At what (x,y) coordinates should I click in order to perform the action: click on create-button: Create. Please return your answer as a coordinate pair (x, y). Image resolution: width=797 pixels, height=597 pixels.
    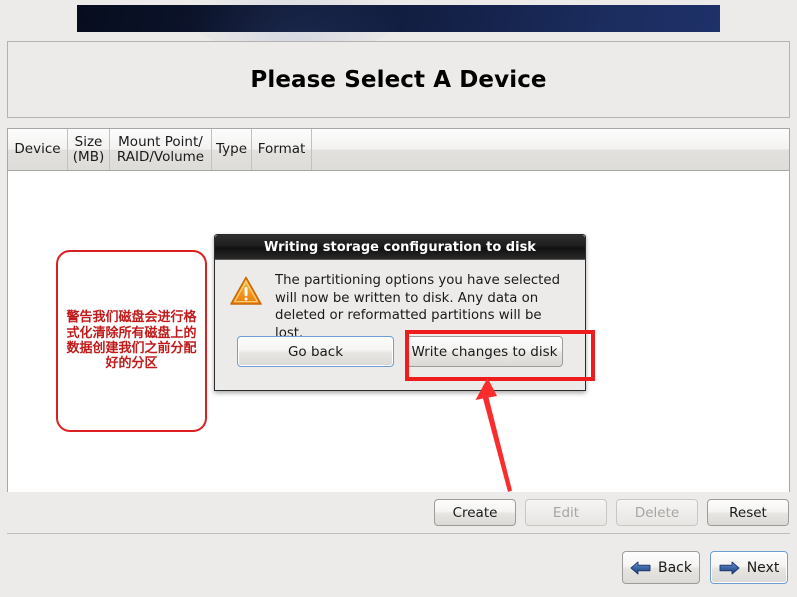
    Looking at the image, I should click on (475, 512).